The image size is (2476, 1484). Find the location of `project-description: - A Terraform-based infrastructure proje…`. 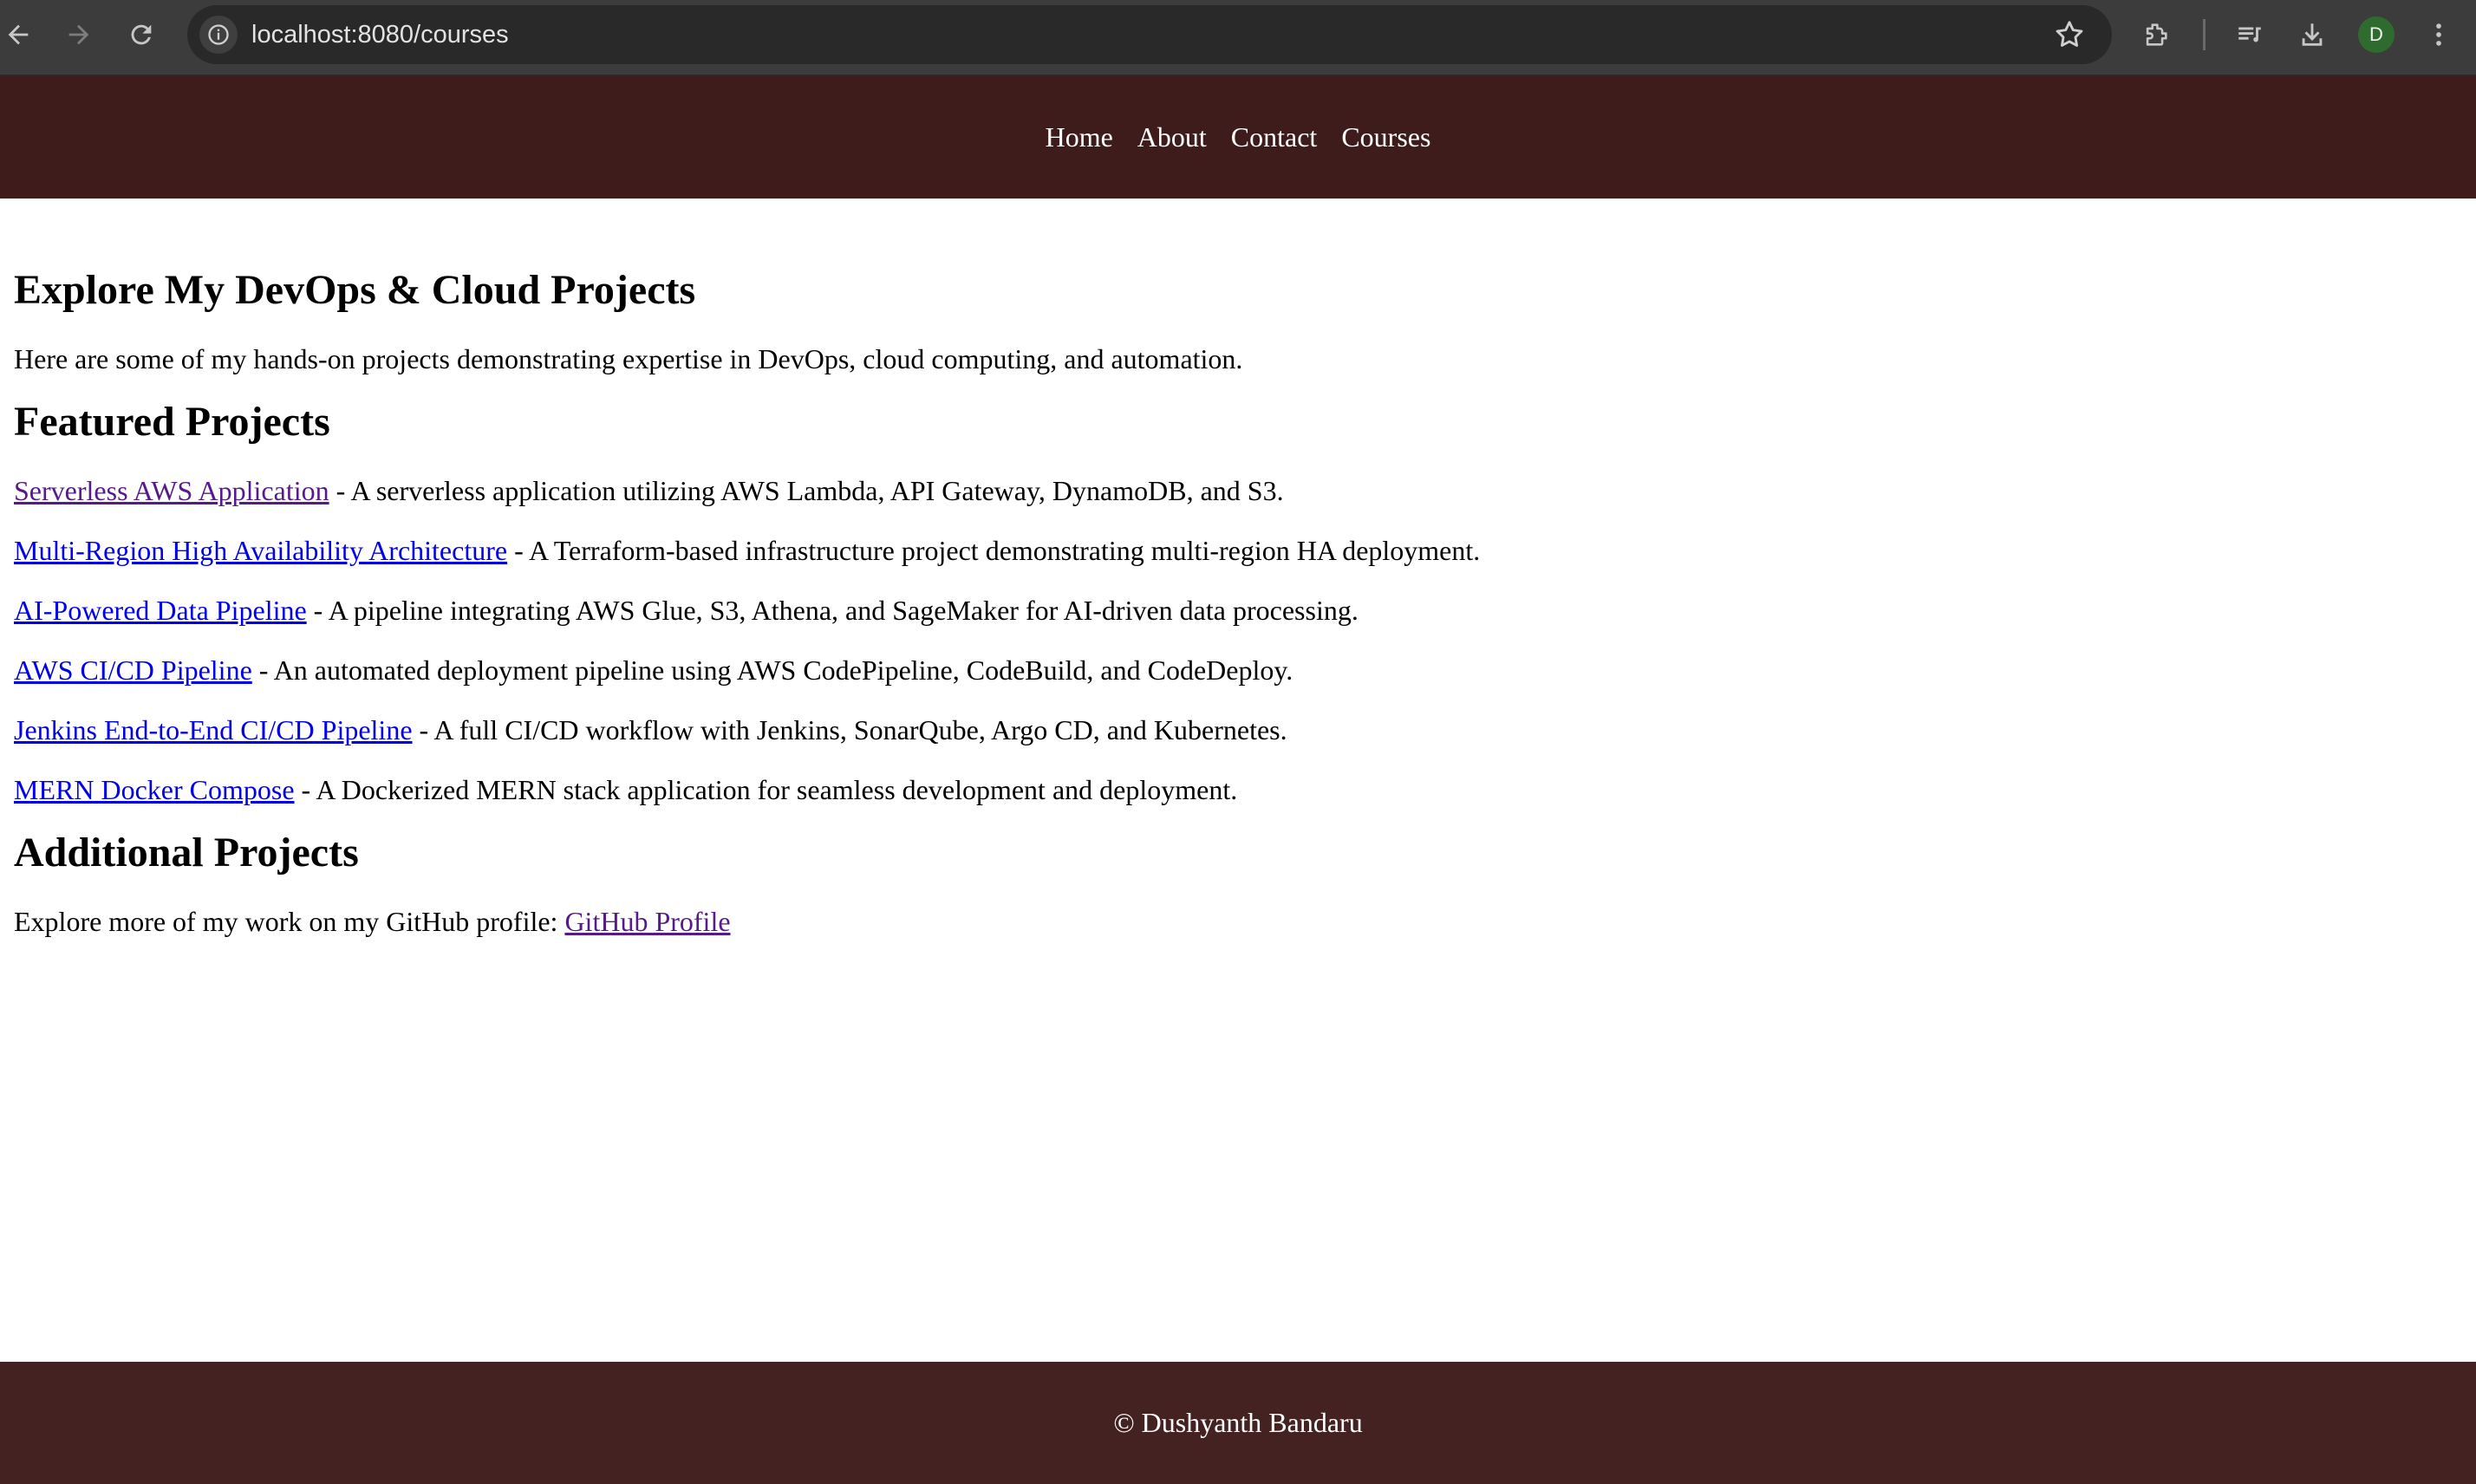

project-description: - A Terraform-based infrastructure proje… is located at coordinates (994, 550).